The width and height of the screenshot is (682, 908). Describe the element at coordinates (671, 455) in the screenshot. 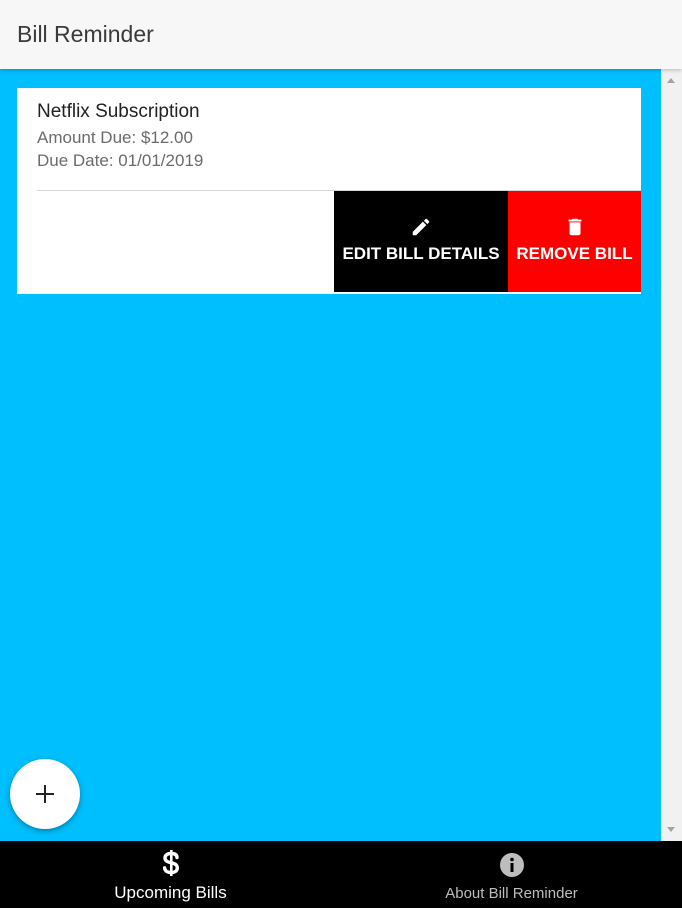

I see `vertical-scrollbar` at that location.